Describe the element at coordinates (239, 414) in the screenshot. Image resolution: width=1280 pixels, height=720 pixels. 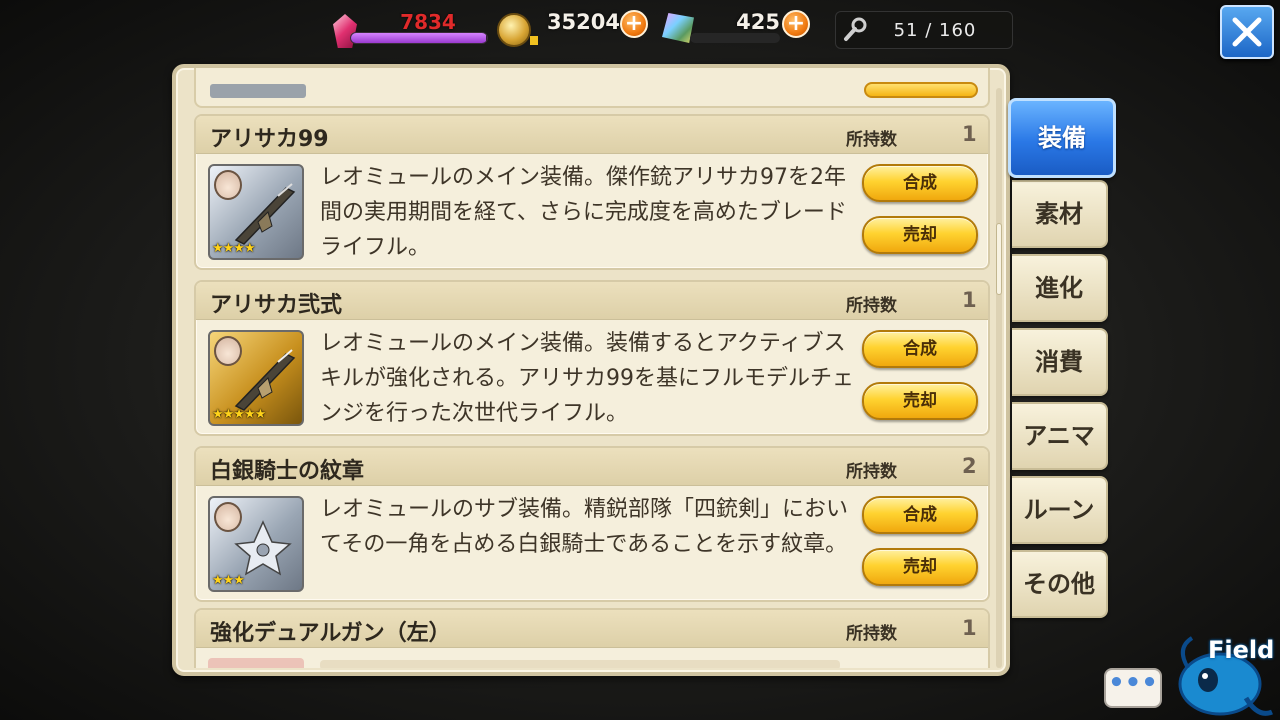
I see `rarity-stars: ★★★★★` at that location.